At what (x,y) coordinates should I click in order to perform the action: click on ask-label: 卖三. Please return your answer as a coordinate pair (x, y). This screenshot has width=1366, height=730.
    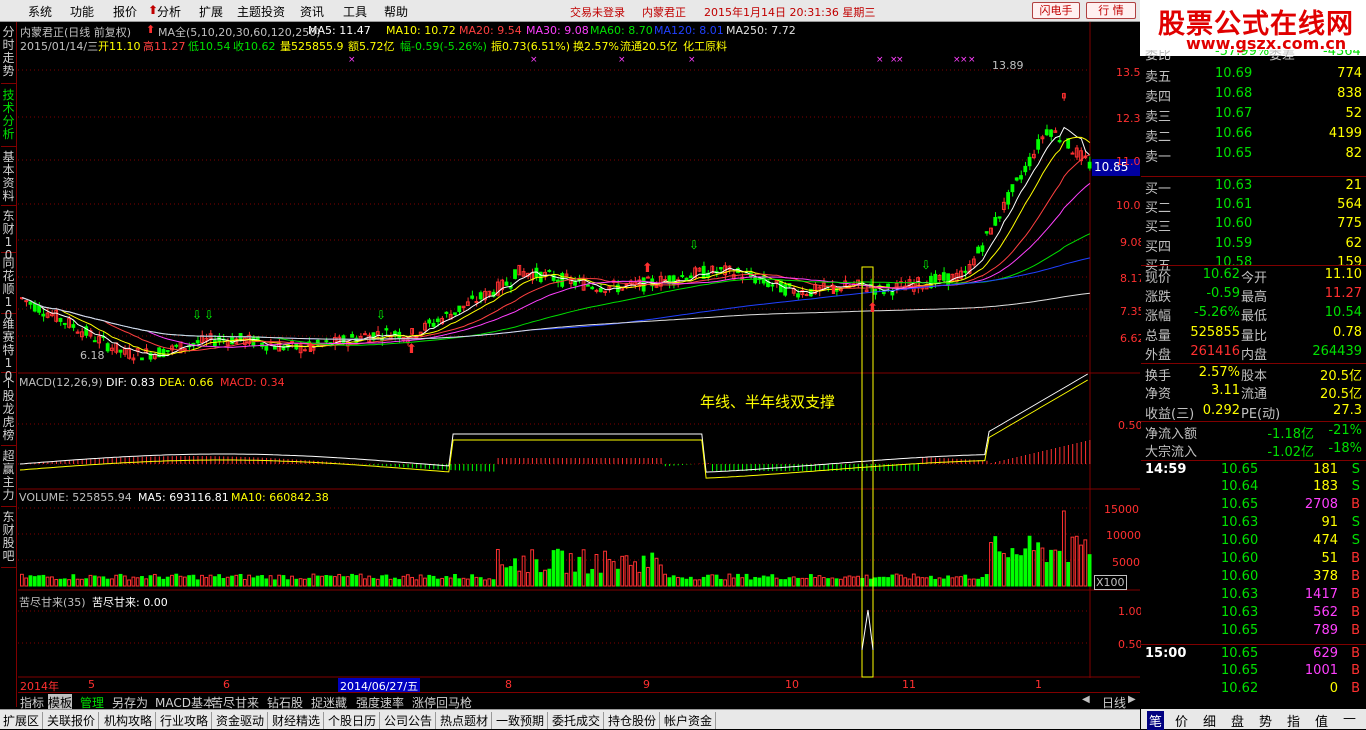
    Looking at the image, I should click on (1158, 117).